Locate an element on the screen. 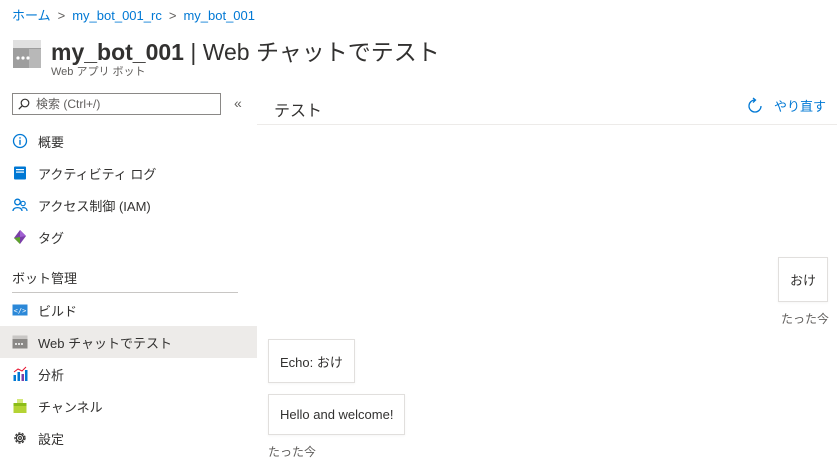  sidebar-item-label: ビルド is located at coordinates (58, 311).